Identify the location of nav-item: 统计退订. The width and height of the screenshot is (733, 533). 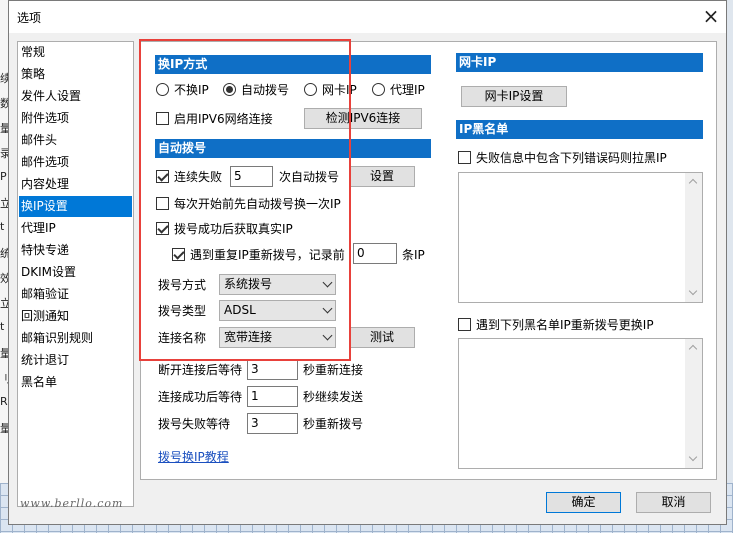
(75, 360).